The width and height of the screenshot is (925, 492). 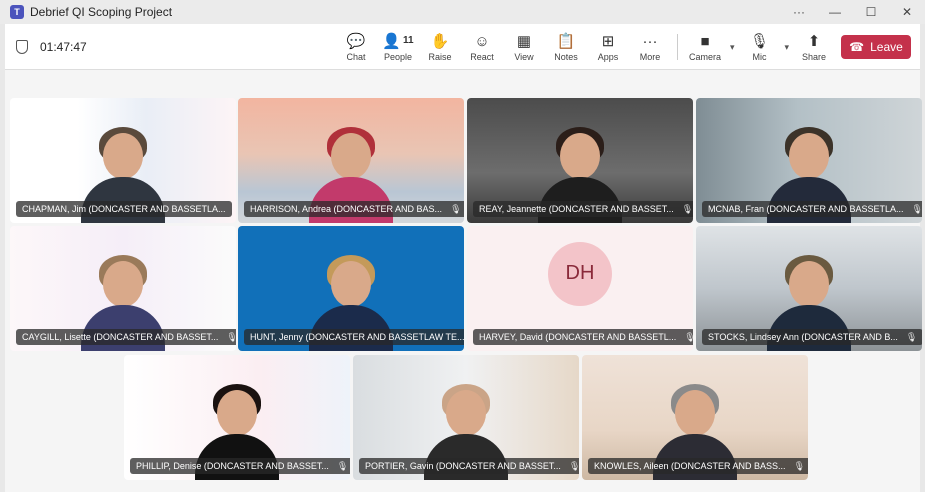 I want to click on participant-tile: MCNAB, Fran (DONCASTER AND BASSETLA... 🎙, so click(x=809, y=160).